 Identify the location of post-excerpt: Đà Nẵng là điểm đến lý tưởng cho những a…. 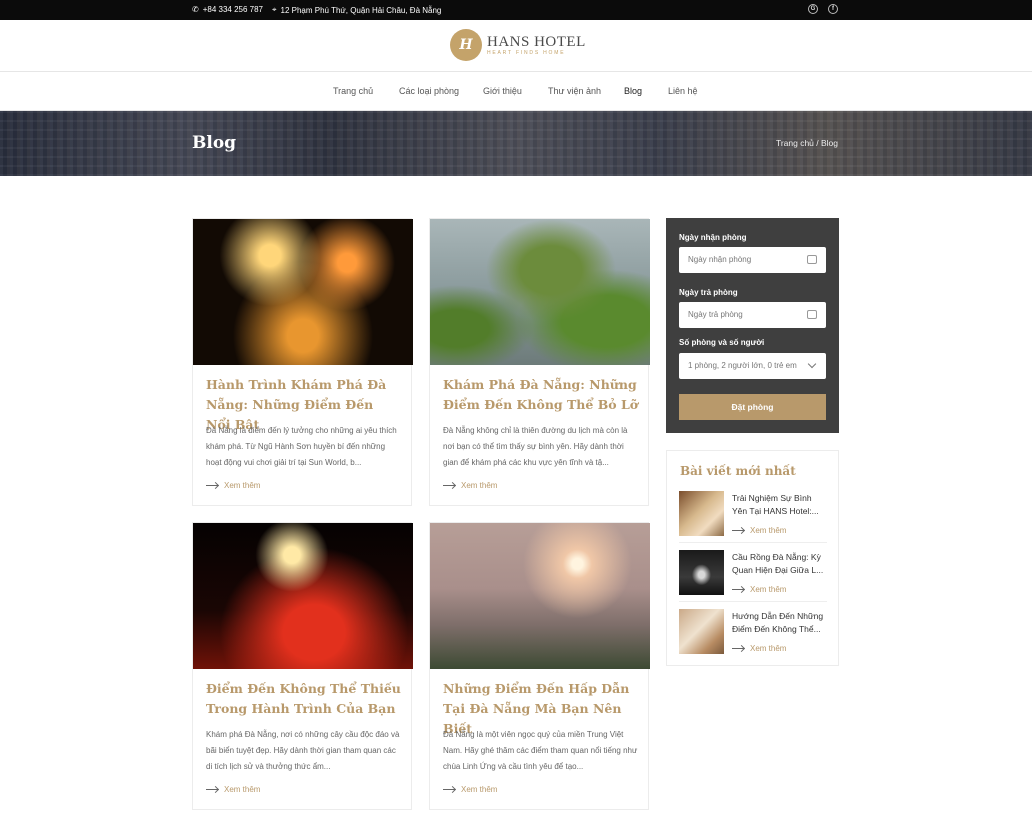
(301, 446).